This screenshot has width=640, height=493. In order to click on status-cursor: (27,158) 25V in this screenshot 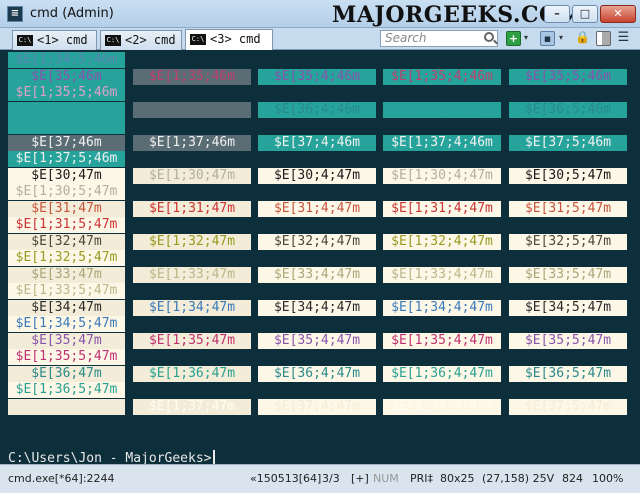, I will do `click(518, 479)`.